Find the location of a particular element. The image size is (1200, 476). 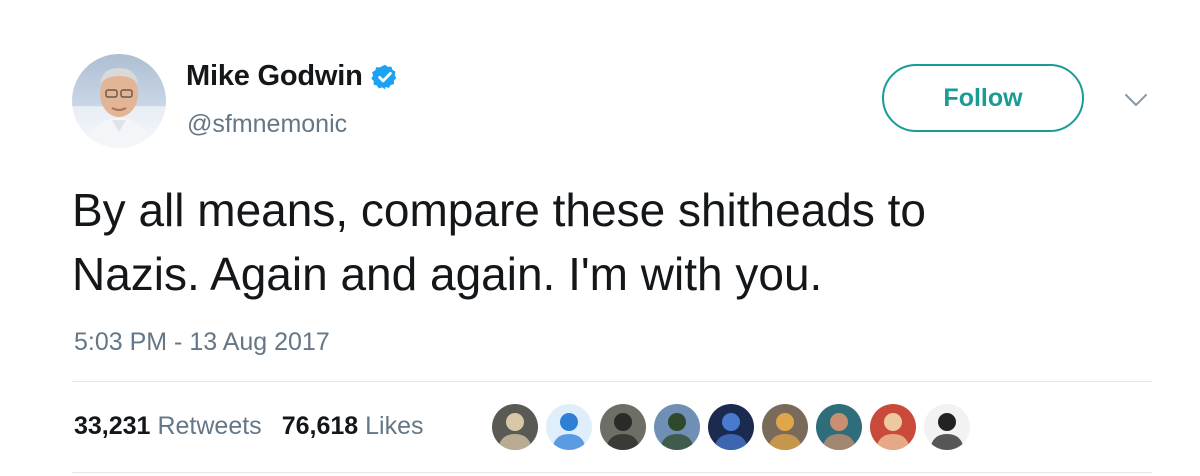

verified-badge-icon is located at coordinates (383, 76).